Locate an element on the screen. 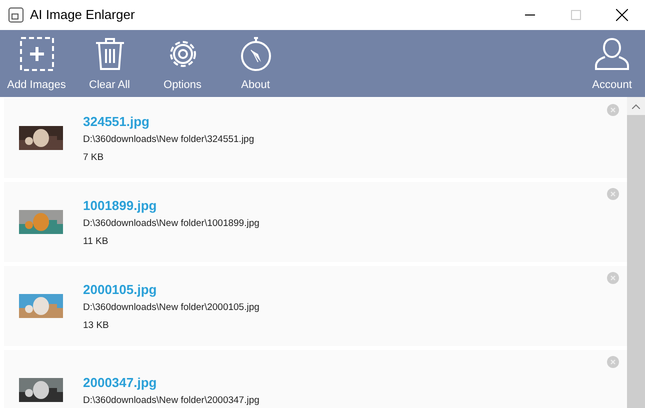 The height and width of the screenshot is (408, 645). file-card: 2000347.jpg D:\360downloads\New folder\2000347.jpg is located at coordinates (315, 379).